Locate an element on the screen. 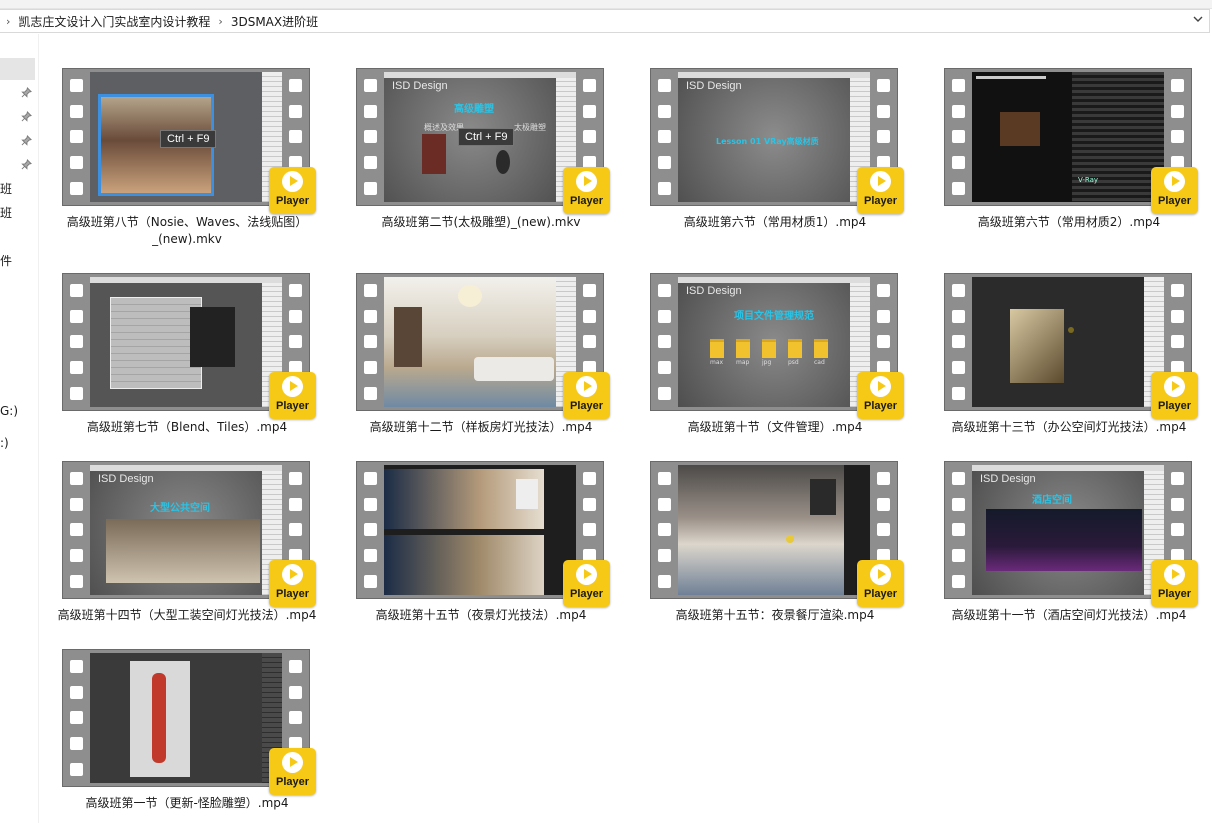 The width and height of the screenshot is (1212, 823). breadcrumb-item: 3DSMAX进阶班 is located at coordinates (274, 21).